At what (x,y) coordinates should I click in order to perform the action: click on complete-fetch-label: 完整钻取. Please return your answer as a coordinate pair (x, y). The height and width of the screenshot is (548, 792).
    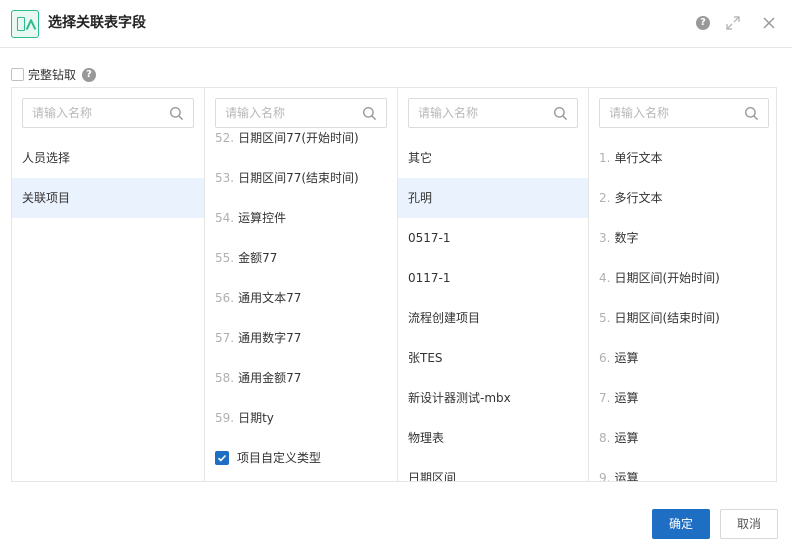
    Looking at the image, I should click on (52, 75).